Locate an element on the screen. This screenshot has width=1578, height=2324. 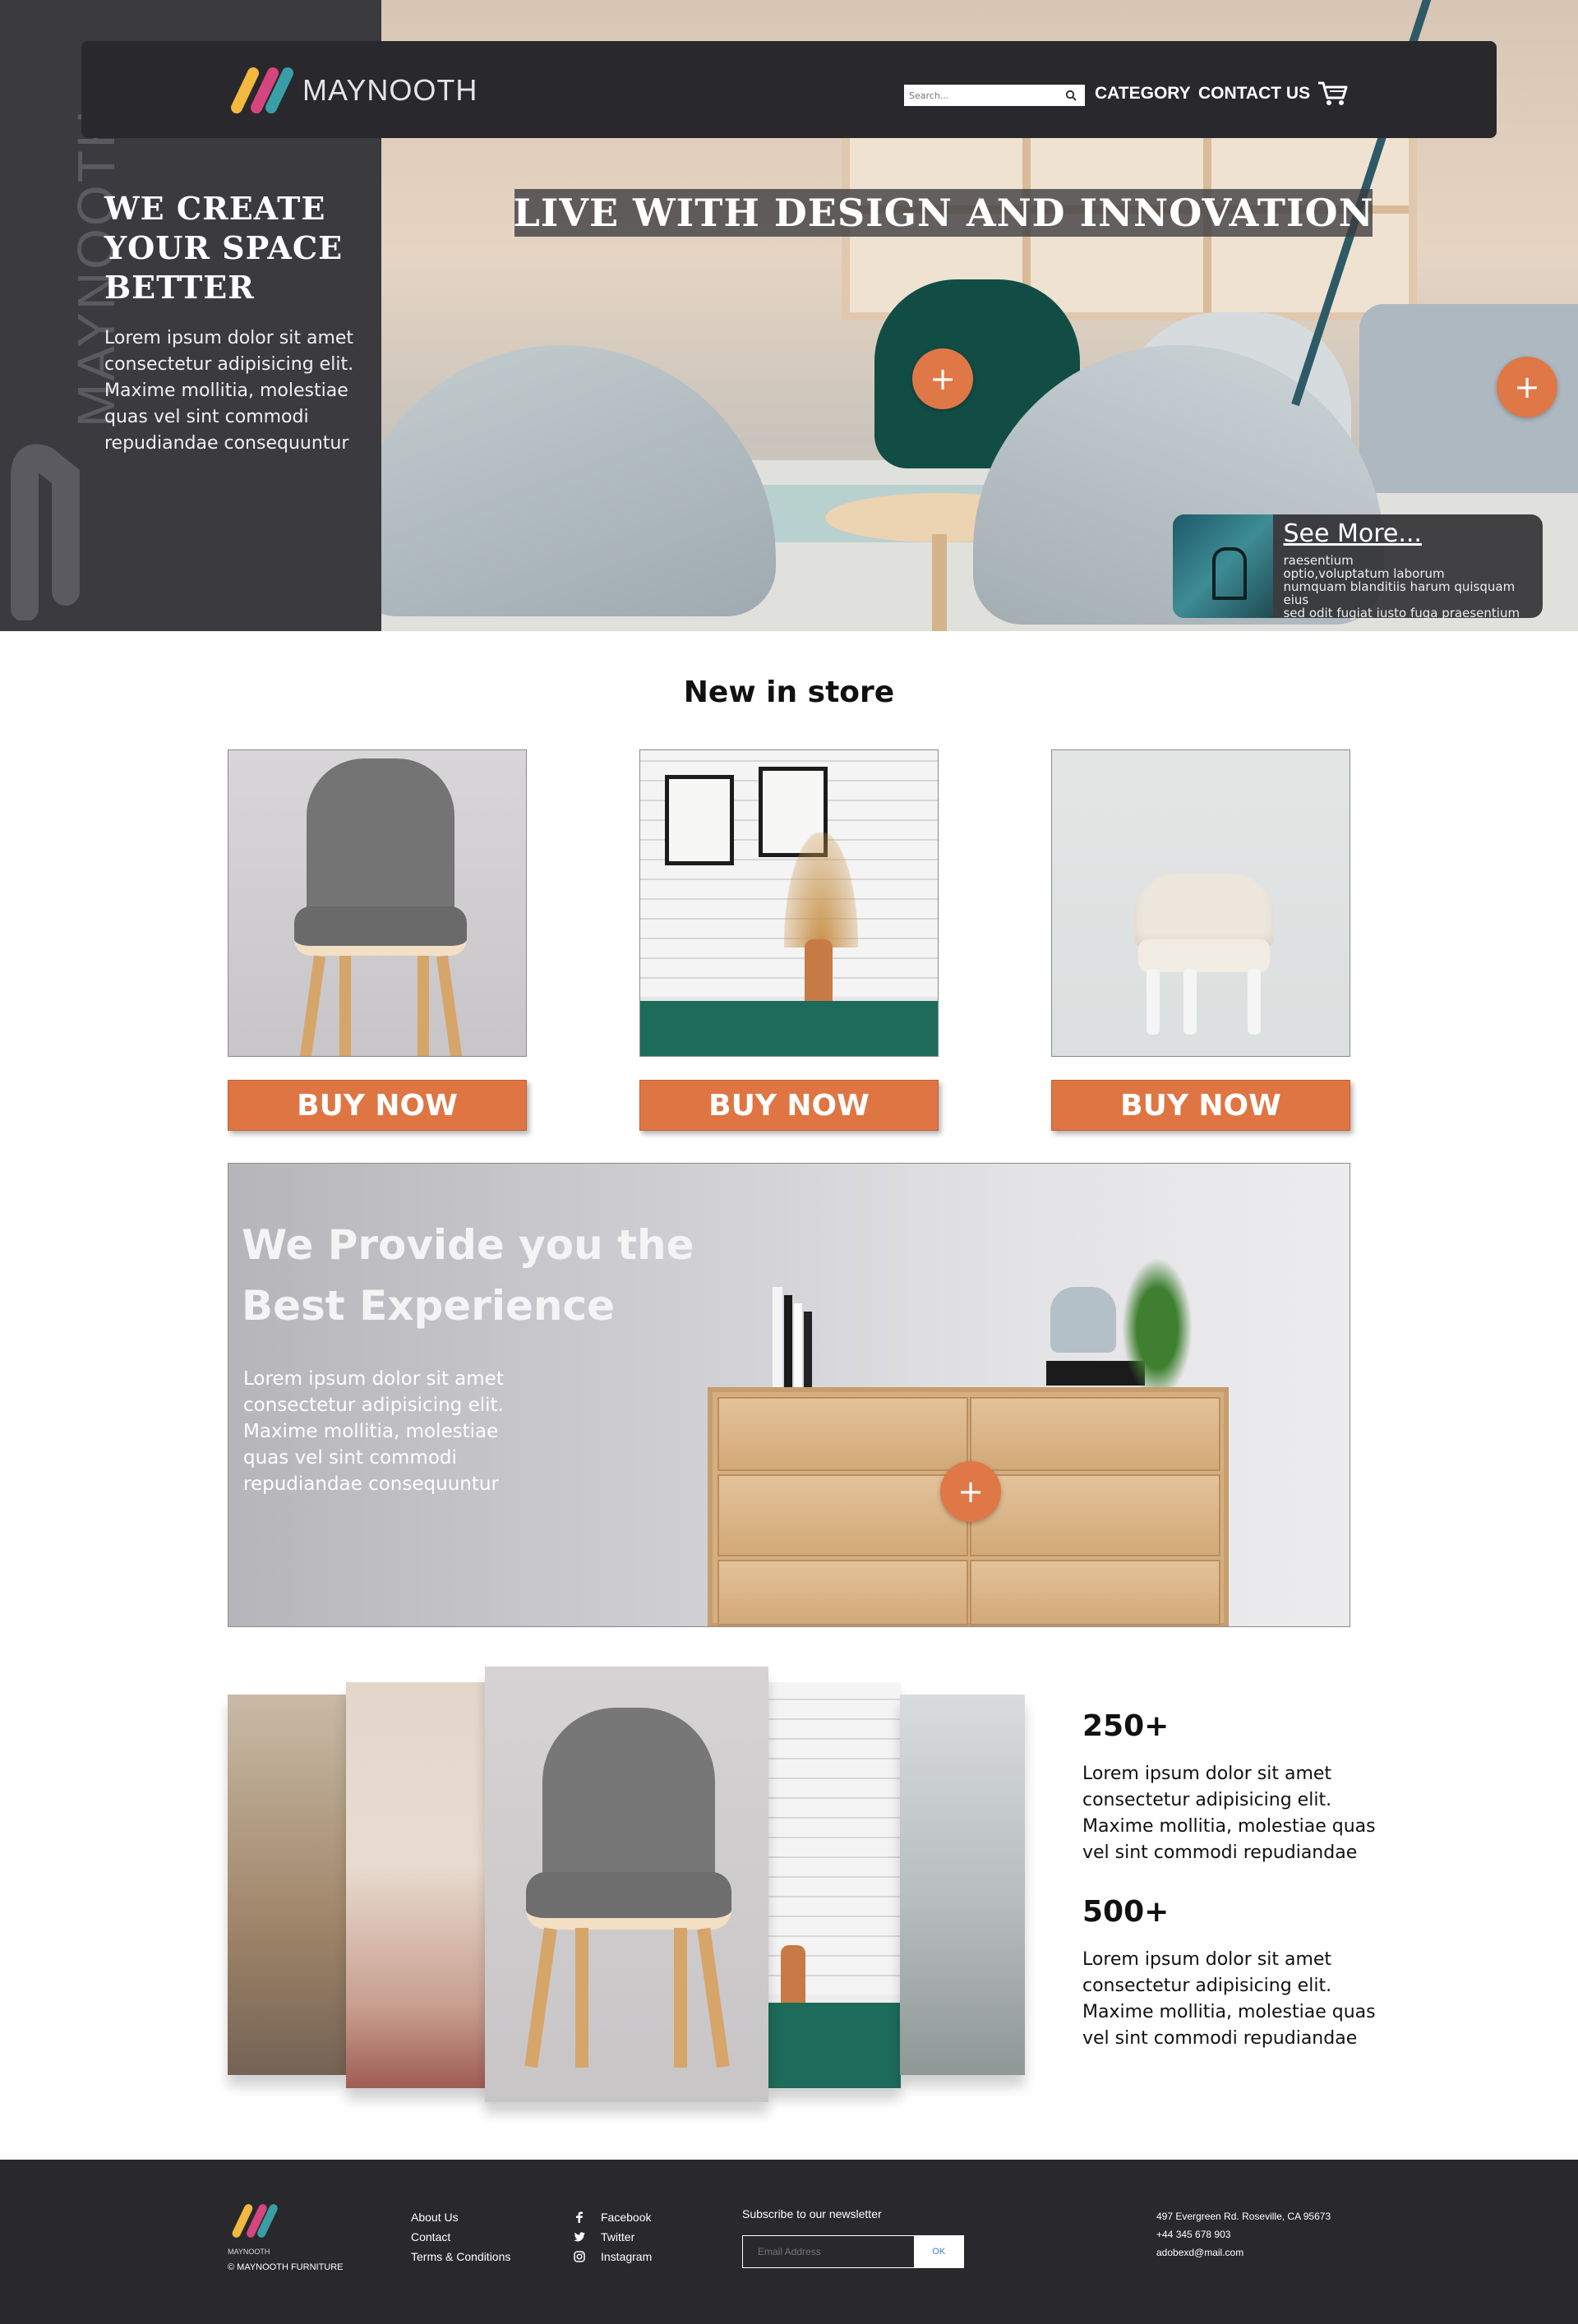
collage-image-armchair is located at coordinates (418, 1885).